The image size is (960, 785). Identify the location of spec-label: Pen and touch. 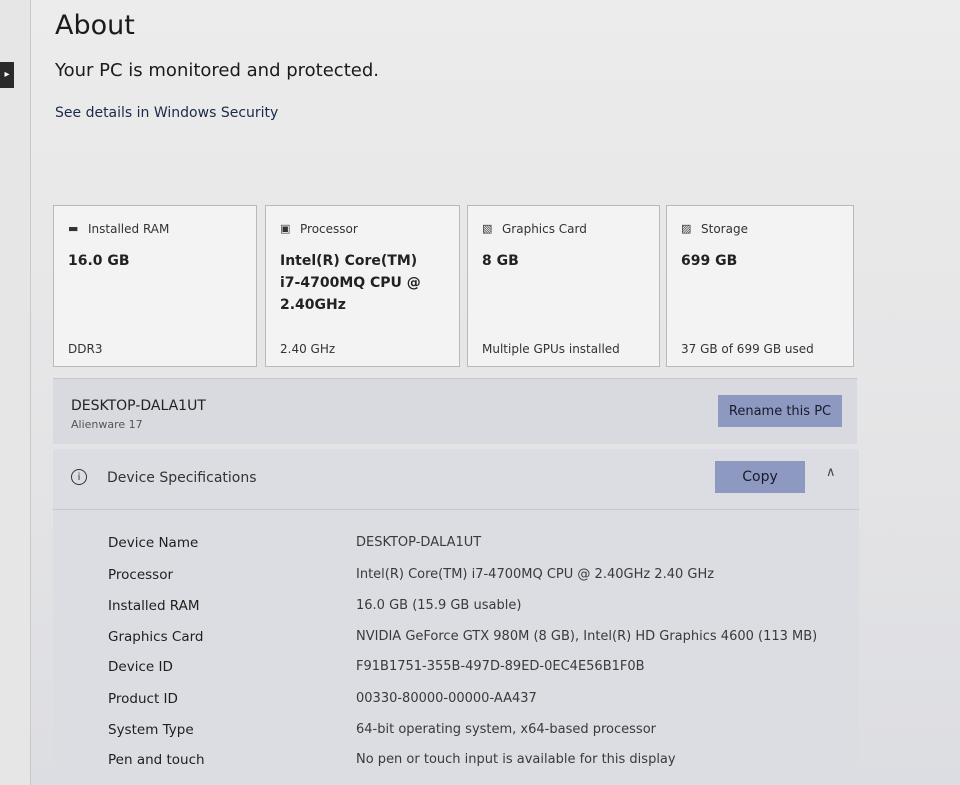
(156, 760).